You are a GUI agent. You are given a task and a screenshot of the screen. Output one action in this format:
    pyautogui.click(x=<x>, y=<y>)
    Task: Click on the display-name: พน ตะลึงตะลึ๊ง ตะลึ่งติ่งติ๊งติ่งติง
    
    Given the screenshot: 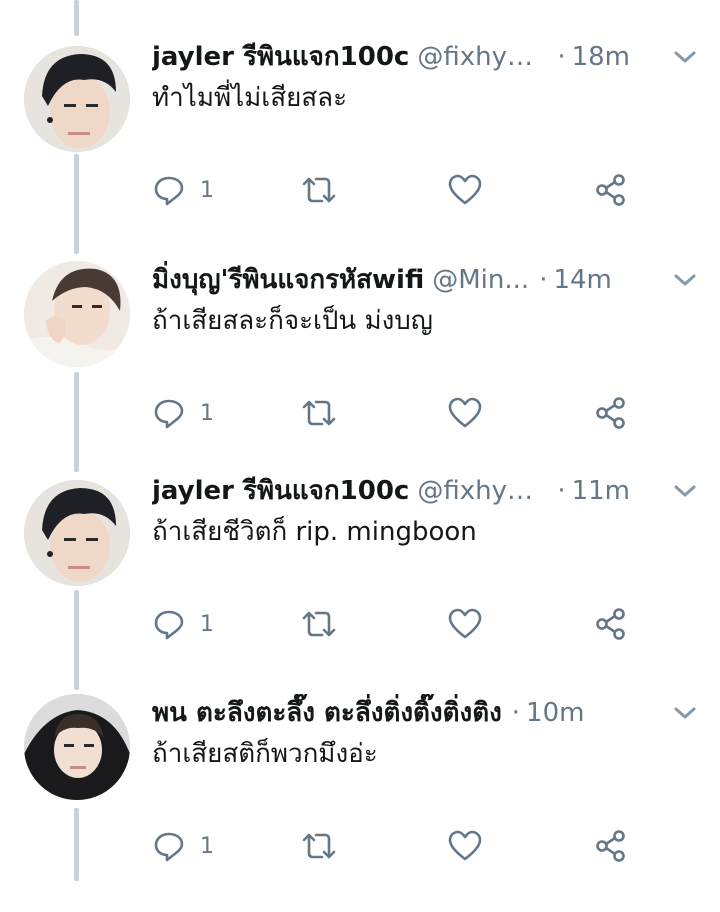 What is the action you would take?
    pyautogui.click(x=327, y=713)
    